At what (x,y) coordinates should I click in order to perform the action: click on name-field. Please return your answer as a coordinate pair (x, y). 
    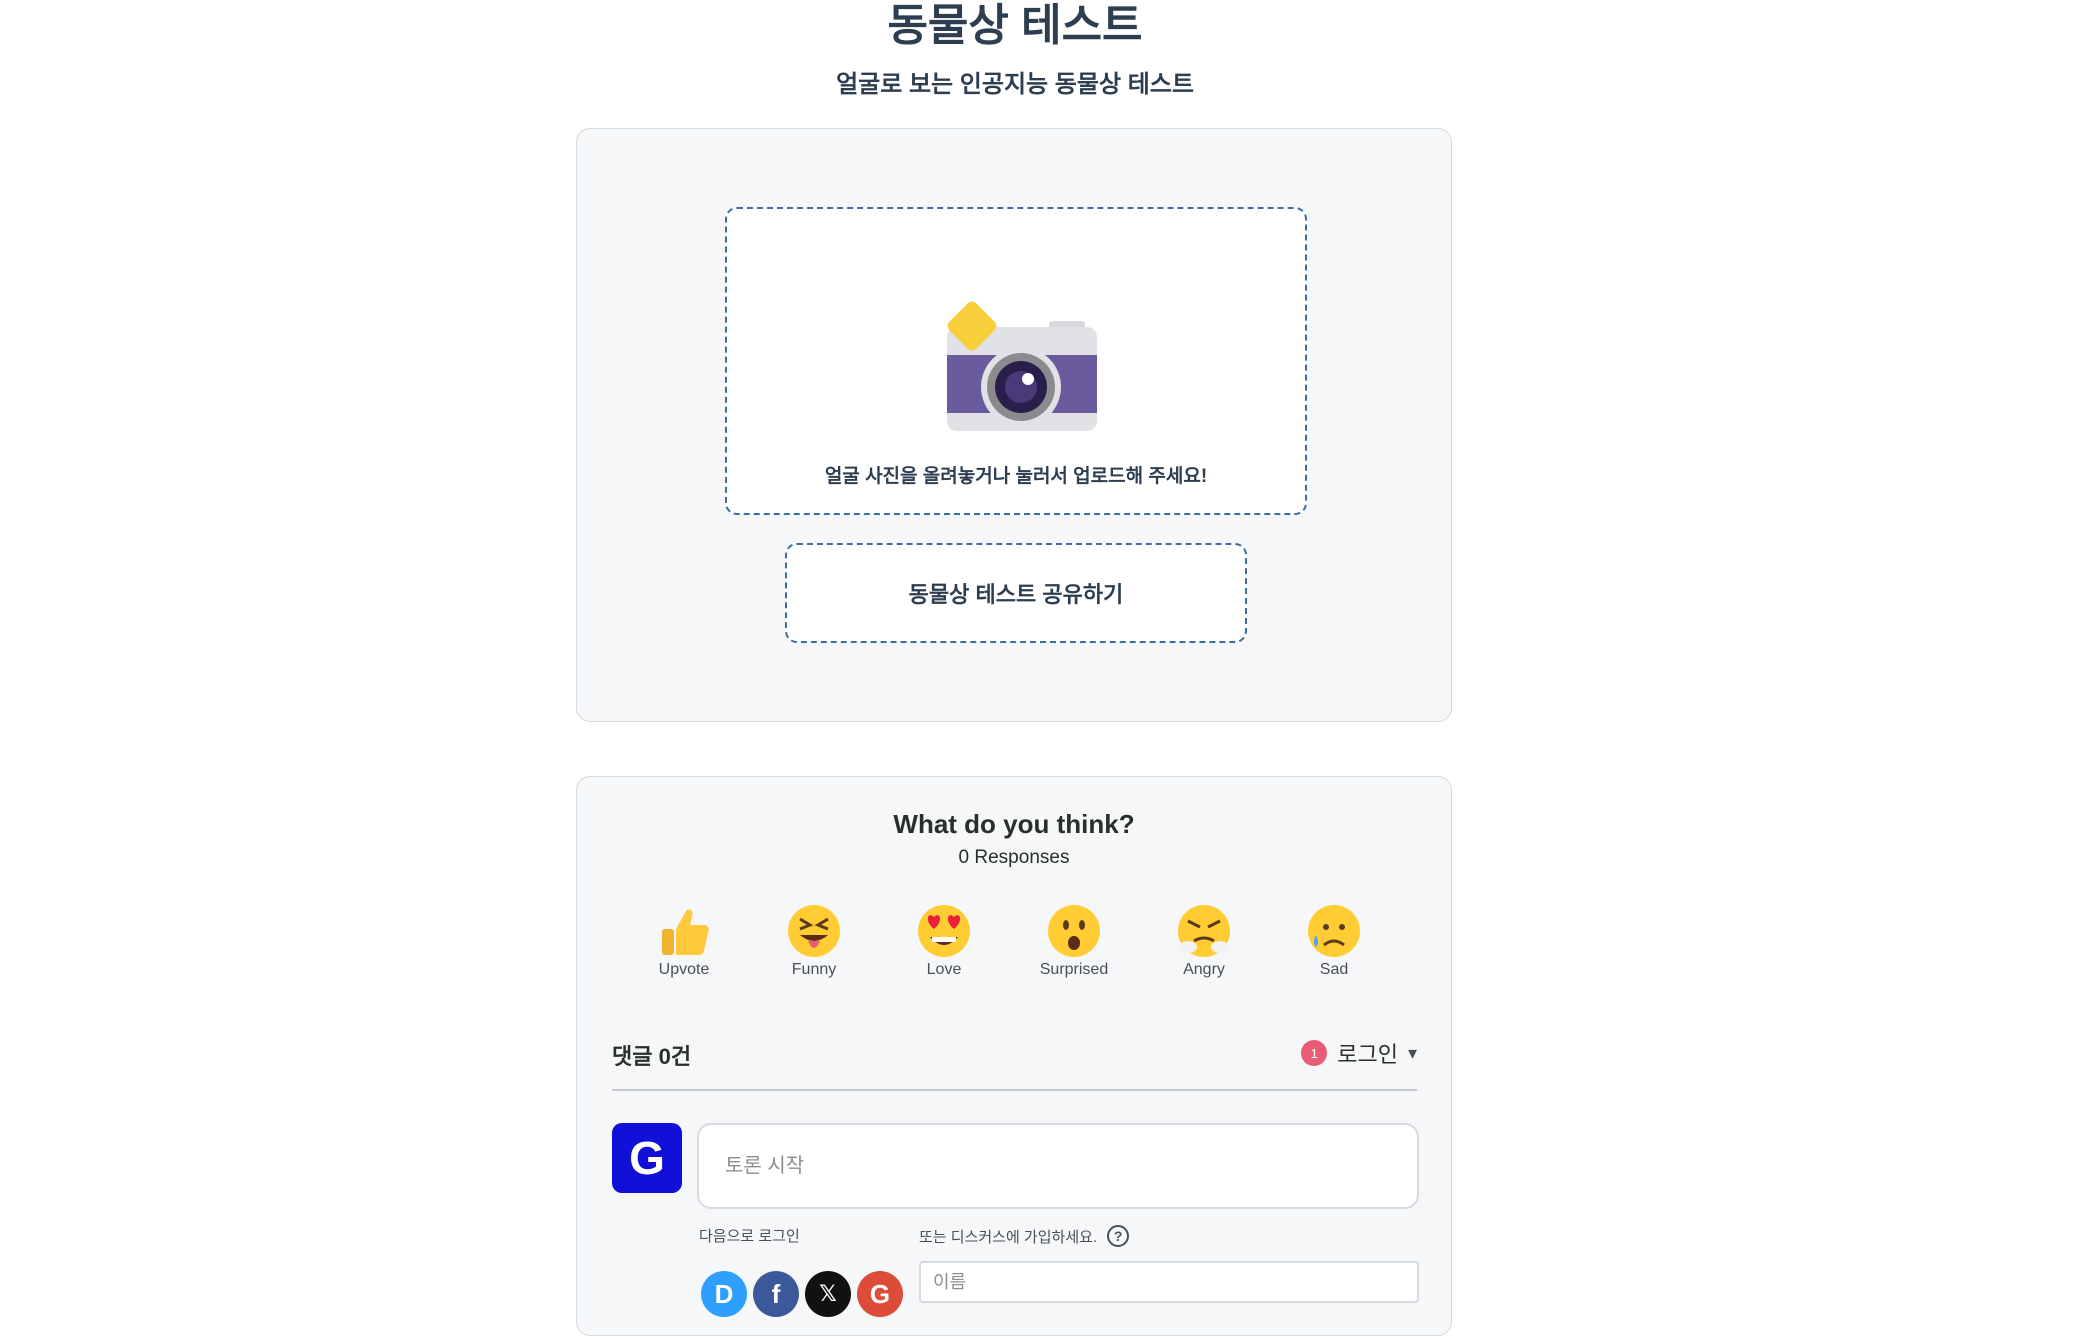
    Looking at the image, I should click on (1169, 1282).